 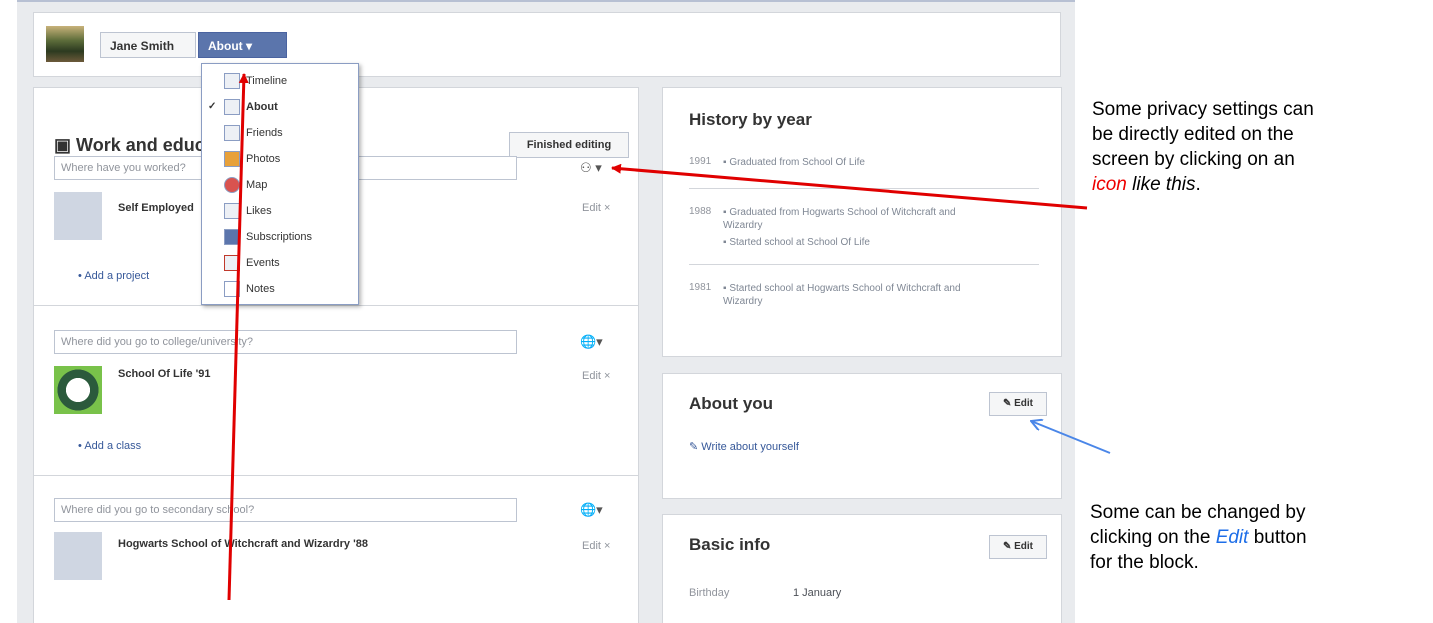 I want to click on menu-item-timeline: Timeline, so click(x=280, y=81).